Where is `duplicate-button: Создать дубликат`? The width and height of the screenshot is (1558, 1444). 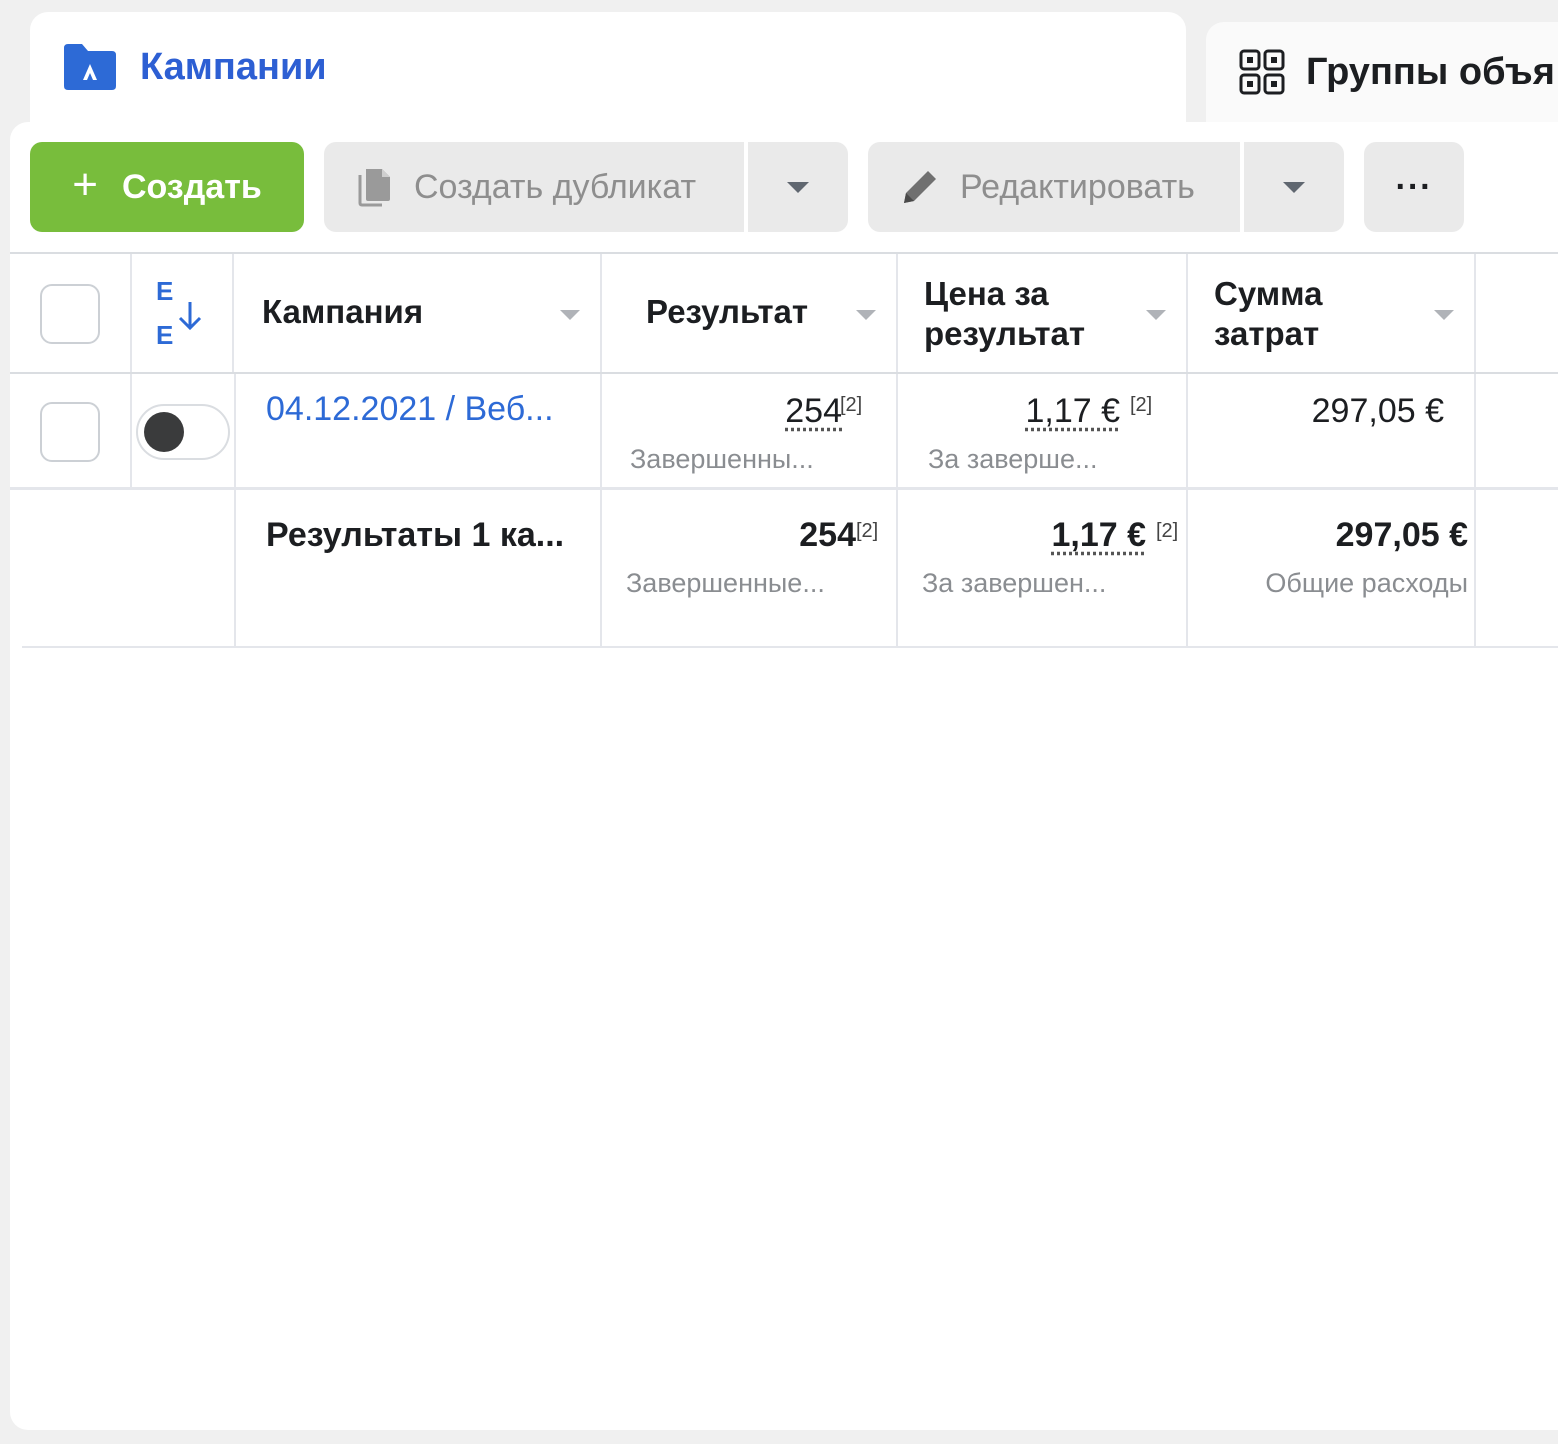 duplicate-button: Создать дубликат is located at coordinates (534, 187).